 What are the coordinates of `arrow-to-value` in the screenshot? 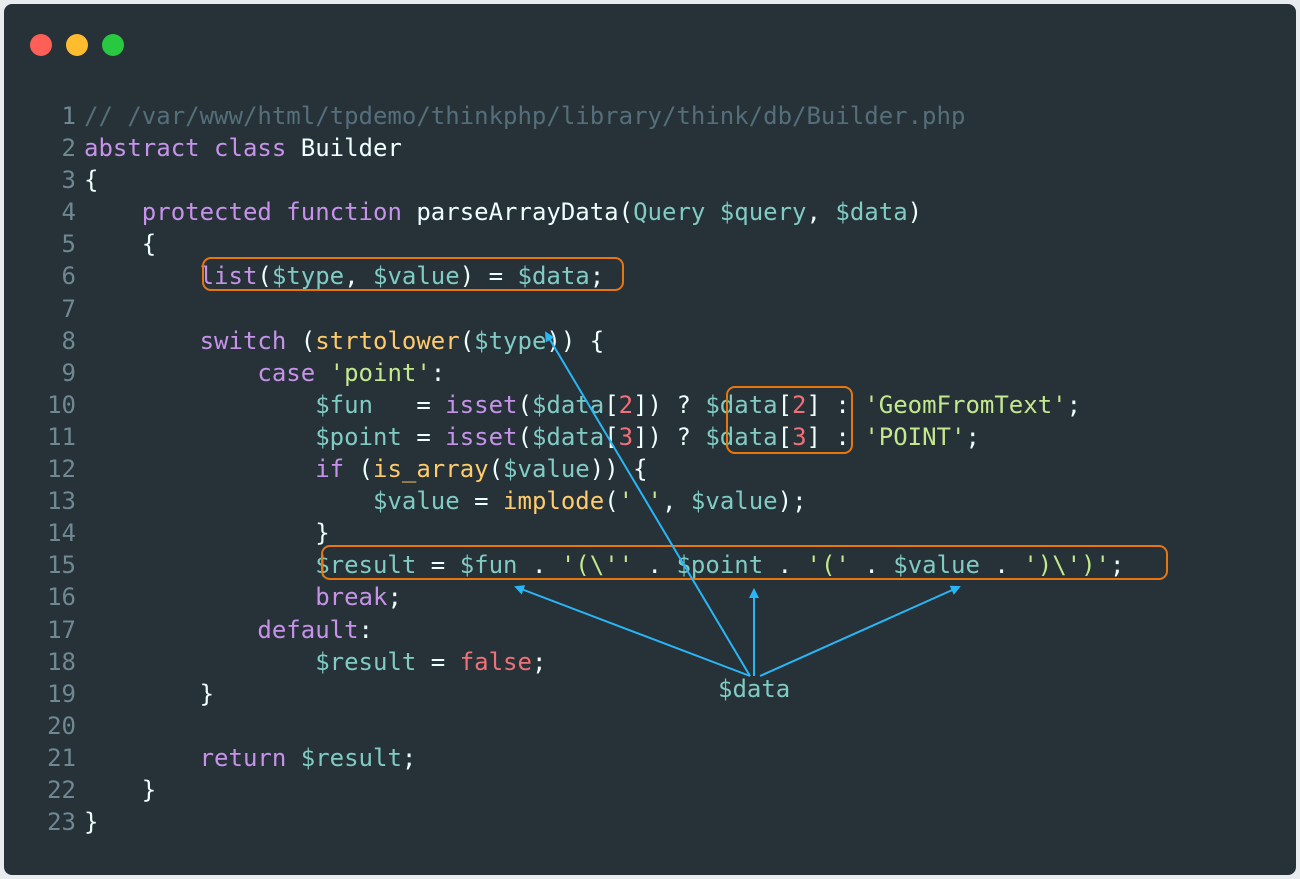 It's located at (860, 631).